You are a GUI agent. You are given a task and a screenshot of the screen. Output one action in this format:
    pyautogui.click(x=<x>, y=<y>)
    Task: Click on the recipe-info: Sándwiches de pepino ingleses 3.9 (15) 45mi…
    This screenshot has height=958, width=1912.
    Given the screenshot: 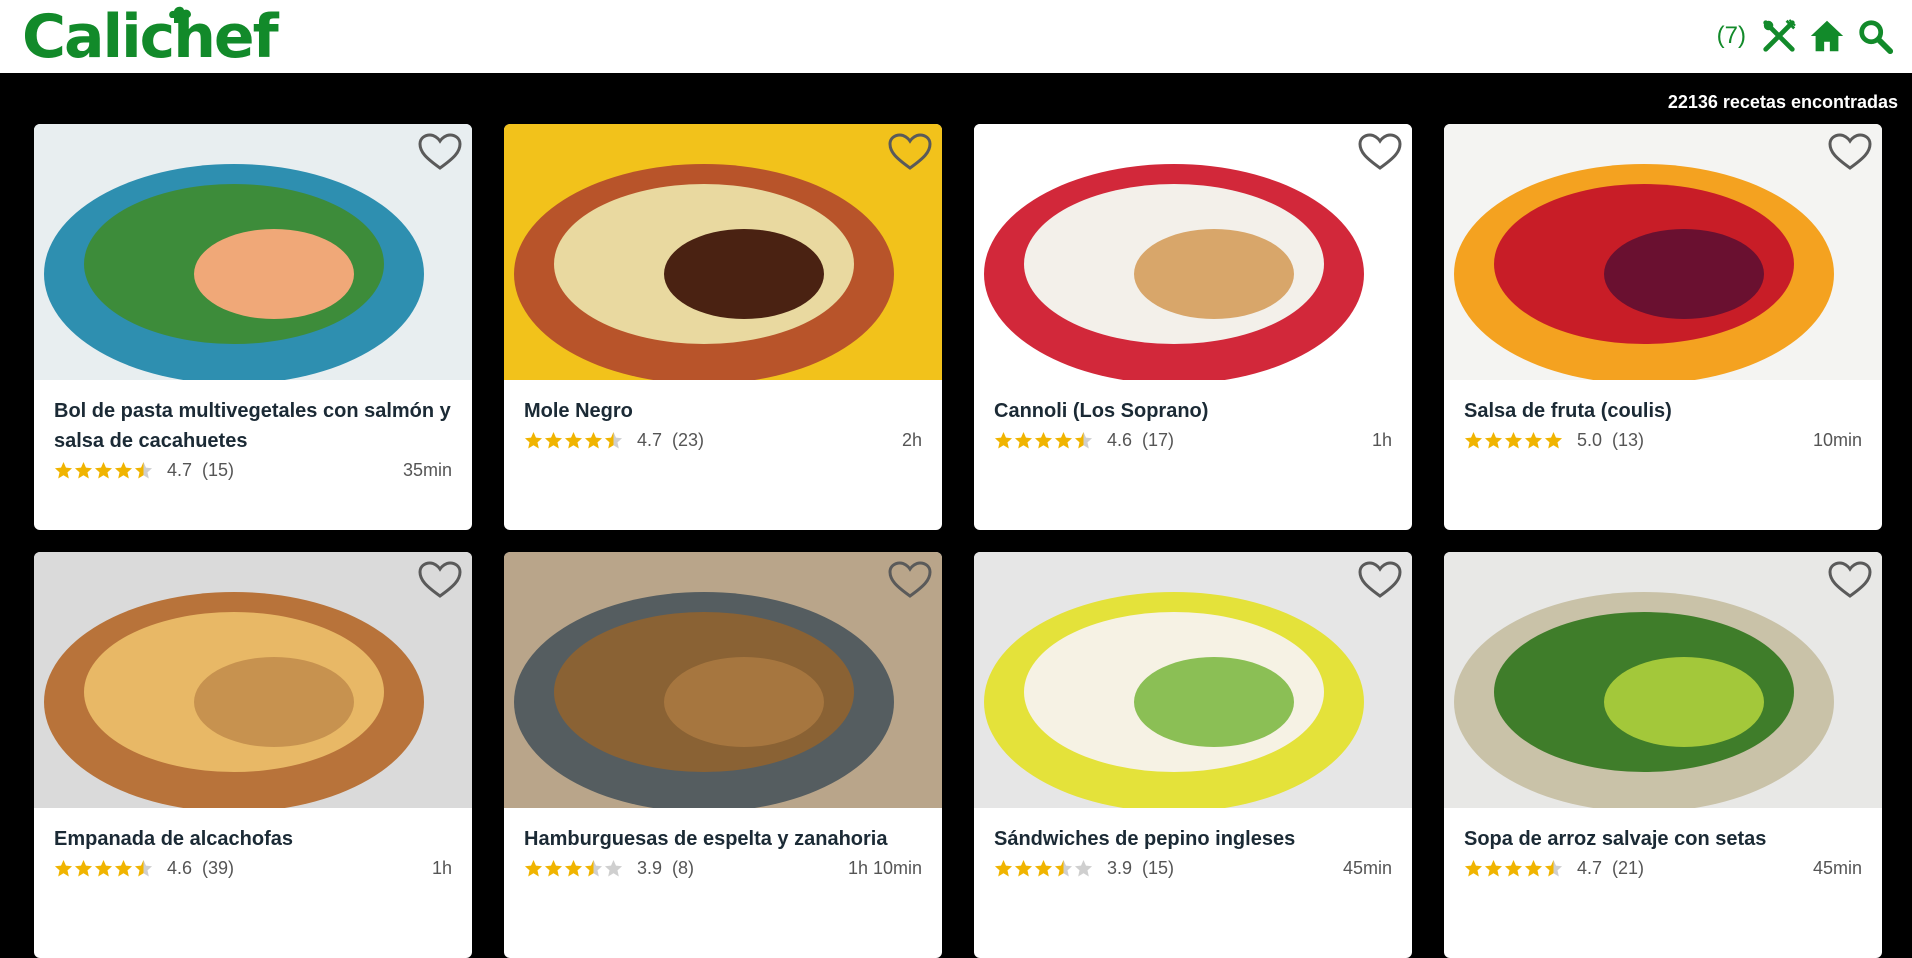 What is the action you would take?
    pyautogui.click(x=1193, y=883)
    